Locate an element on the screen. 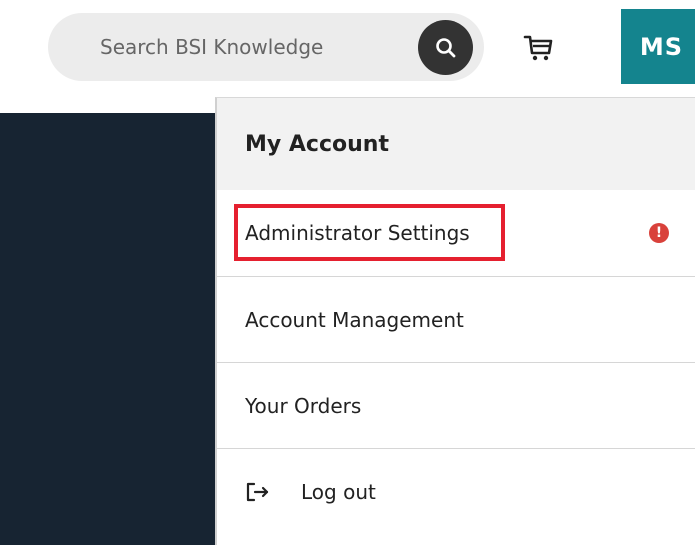 This screenshot has height=545, width=695. menu-item-label: Account Management is located at coordinates (354, 319).